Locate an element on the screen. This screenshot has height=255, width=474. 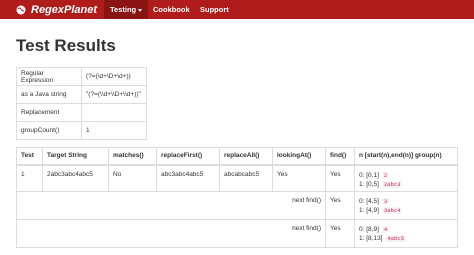
cell-replacefirst: abc3abc4abc5 is located at coordinates (188, 178).